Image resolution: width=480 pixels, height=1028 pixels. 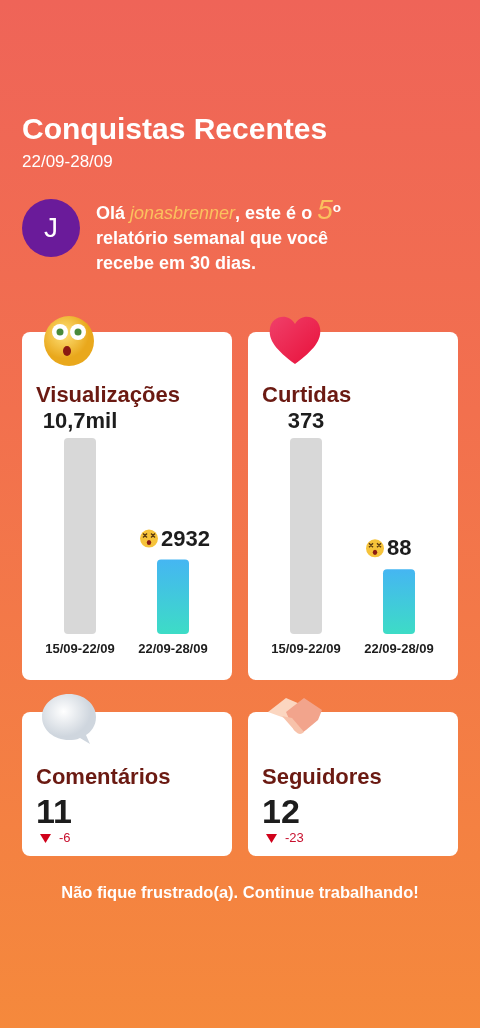 What do you see at coordinates (219, 236) in the screenshot?
I see `greeting-message: Olá jonasbrenner, este é o 5$^{o}$ relatório semanal que você recebe em 30 dias.` at bounding box center [219, 236].